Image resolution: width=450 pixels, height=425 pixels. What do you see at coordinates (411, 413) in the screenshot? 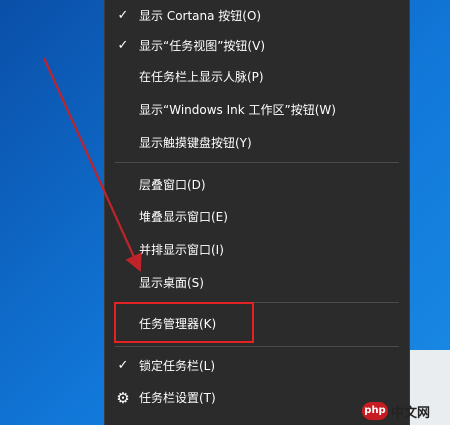
I see `watermark-text: 中文网` at bounding box center [411, 413].